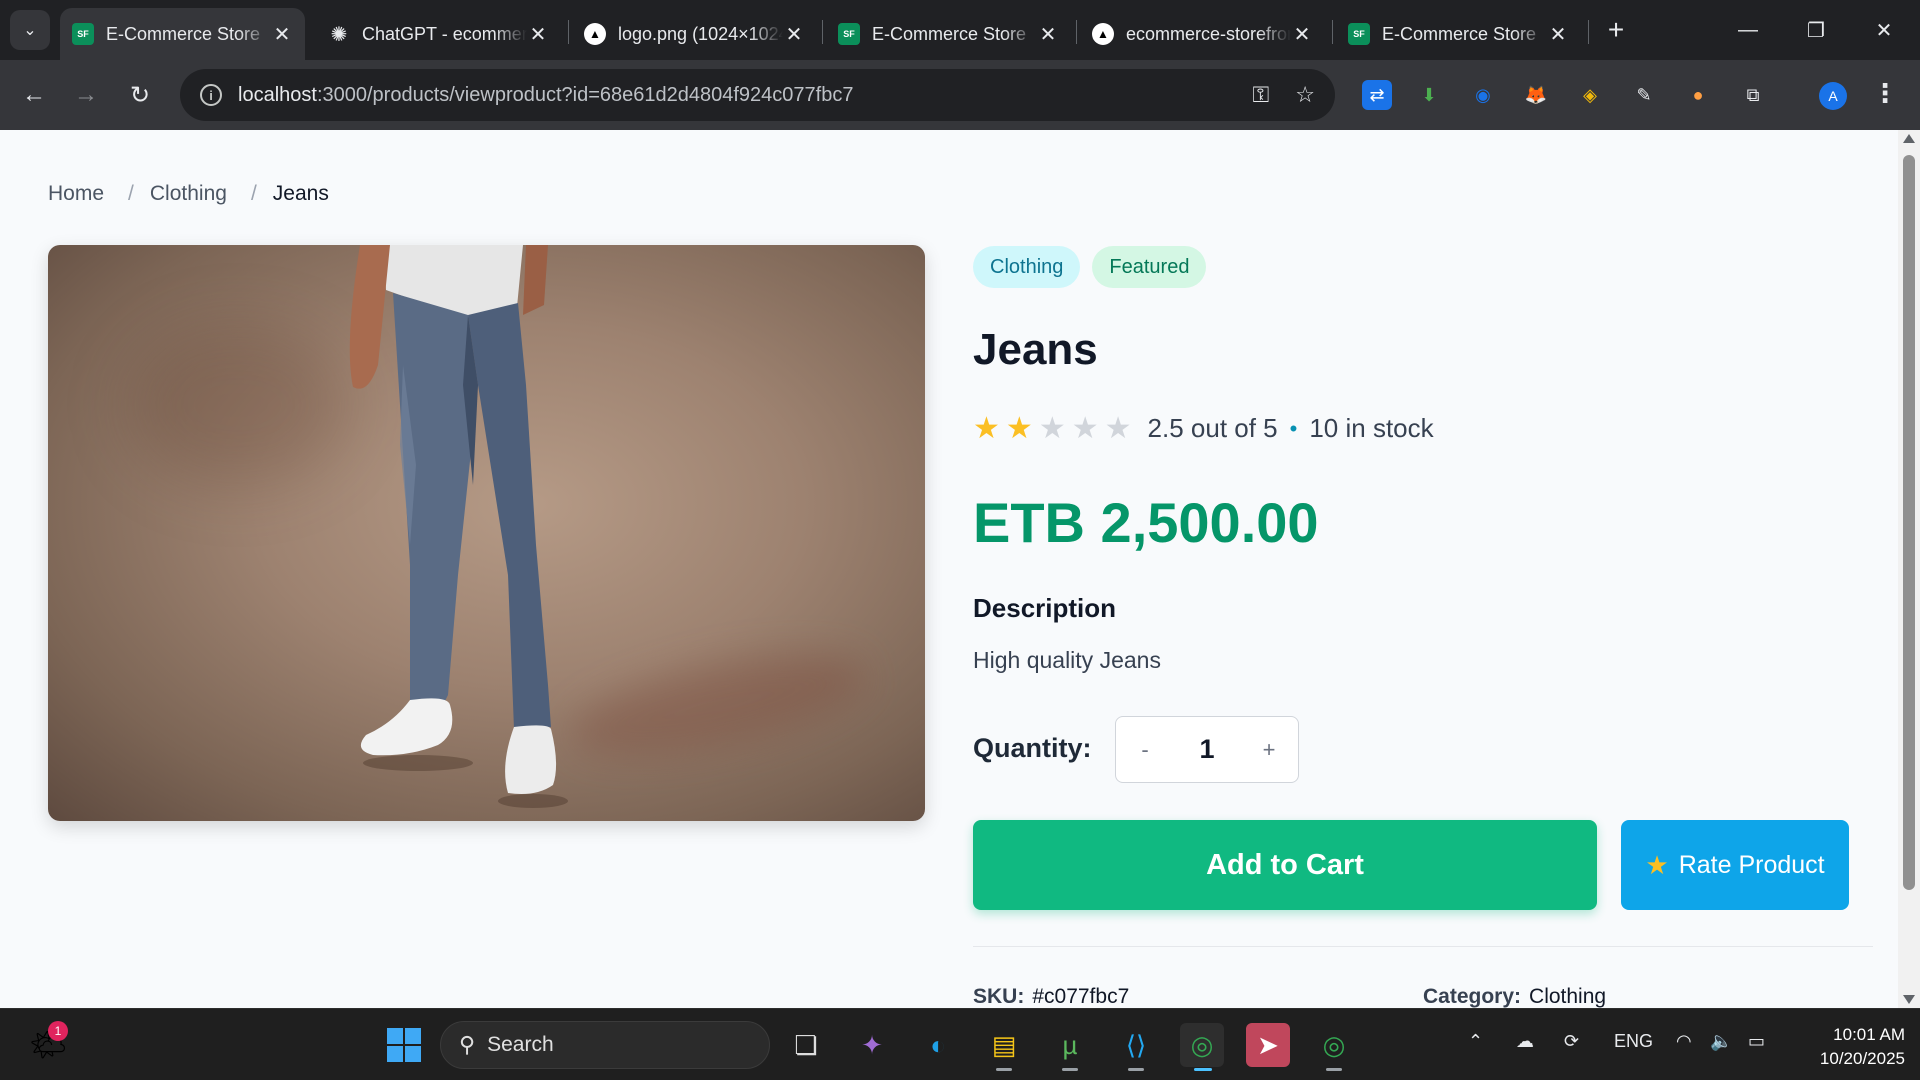  I want to click on quantity-label: Quantity:, so click(1032, 748).